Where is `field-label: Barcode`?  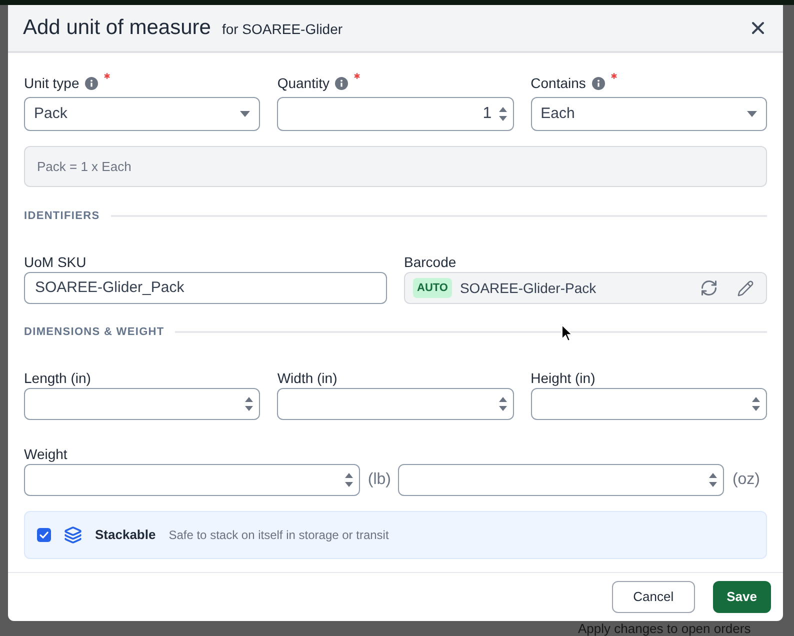 field-label: Barcode is located at coordinates (430, 262).